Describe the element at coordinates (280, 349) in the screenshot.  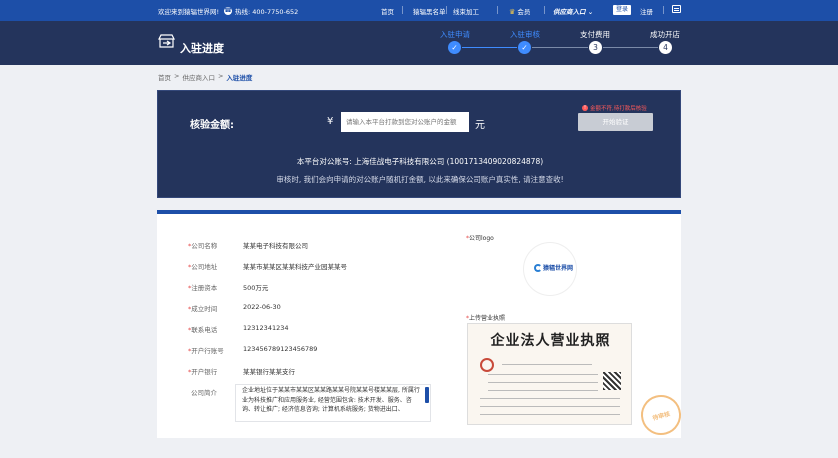
I see `field-value: 123456789123456789` at that location.